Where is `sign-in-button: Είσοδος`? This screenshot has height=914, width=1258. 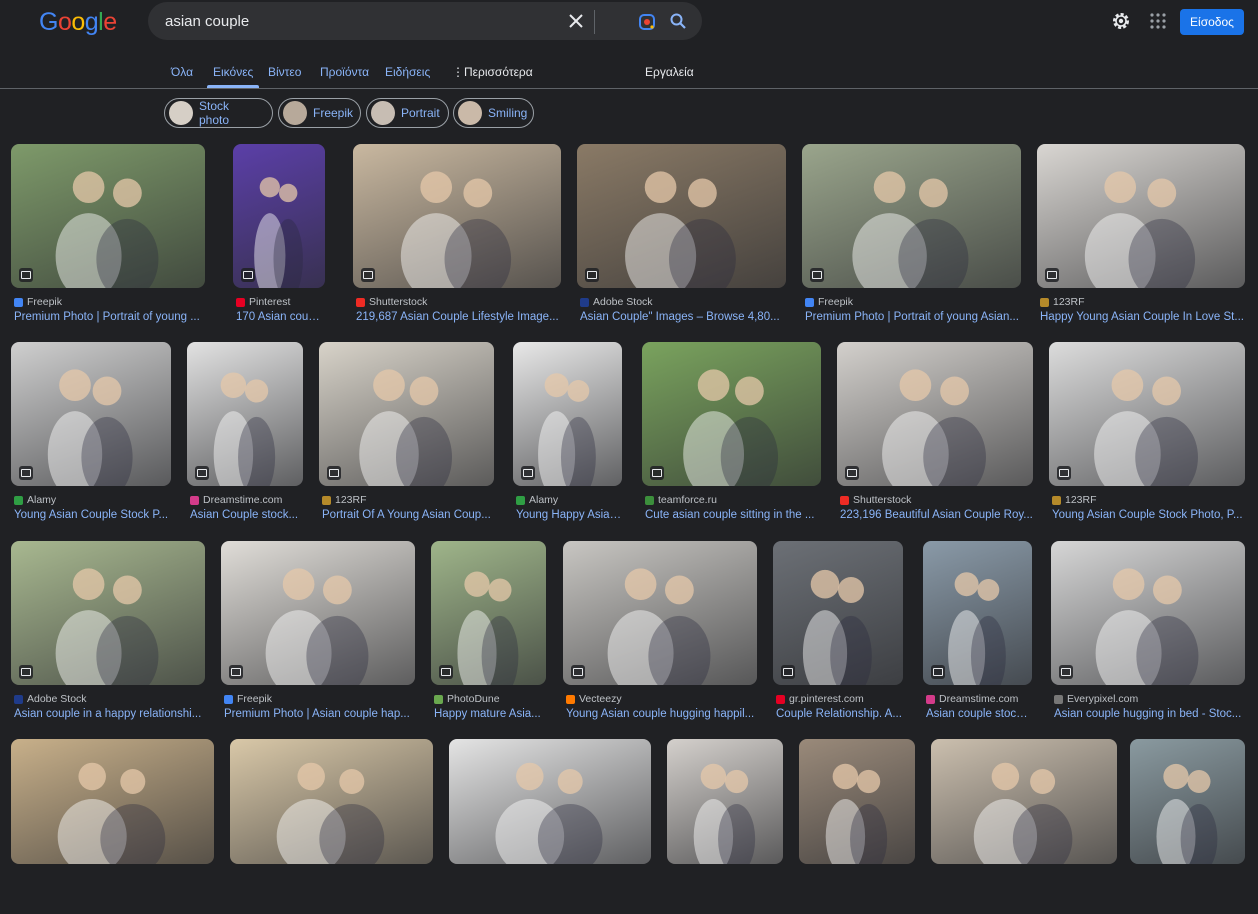 sign-in-button: Είσοδος is located at coordinates (1212, 22).